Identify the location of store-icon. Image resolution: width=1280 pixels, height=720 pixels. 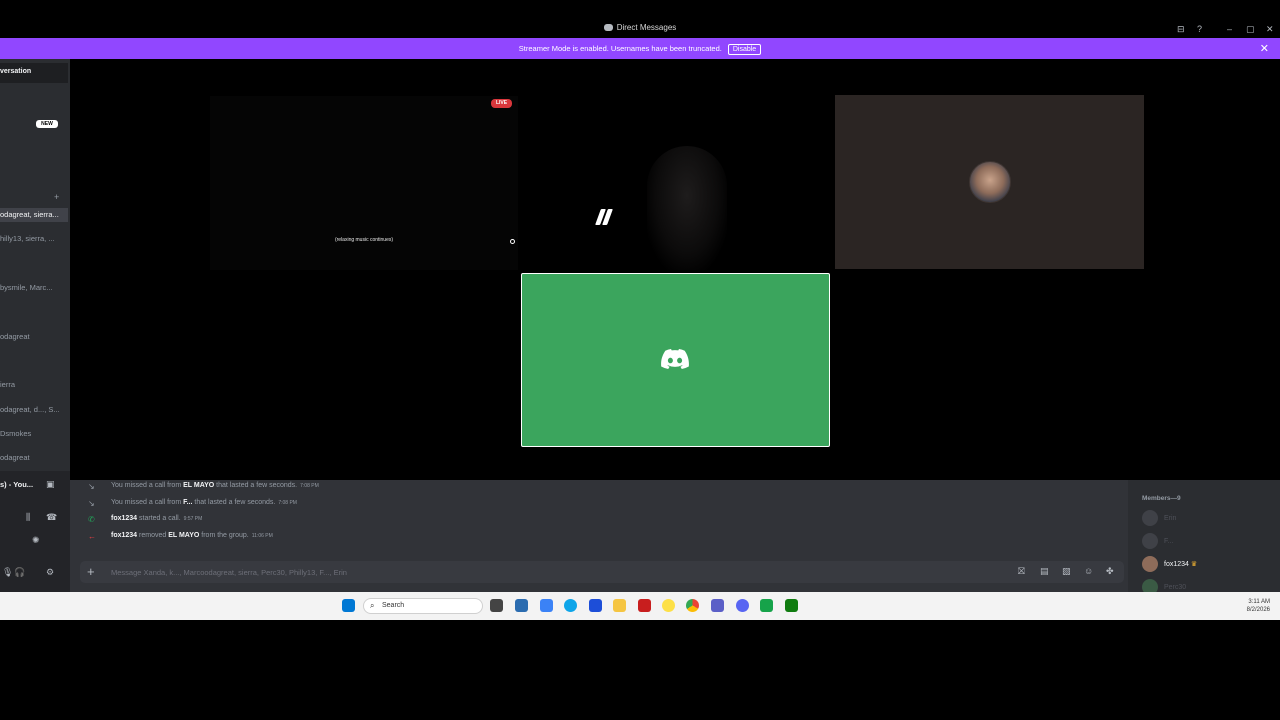
(521, 605).